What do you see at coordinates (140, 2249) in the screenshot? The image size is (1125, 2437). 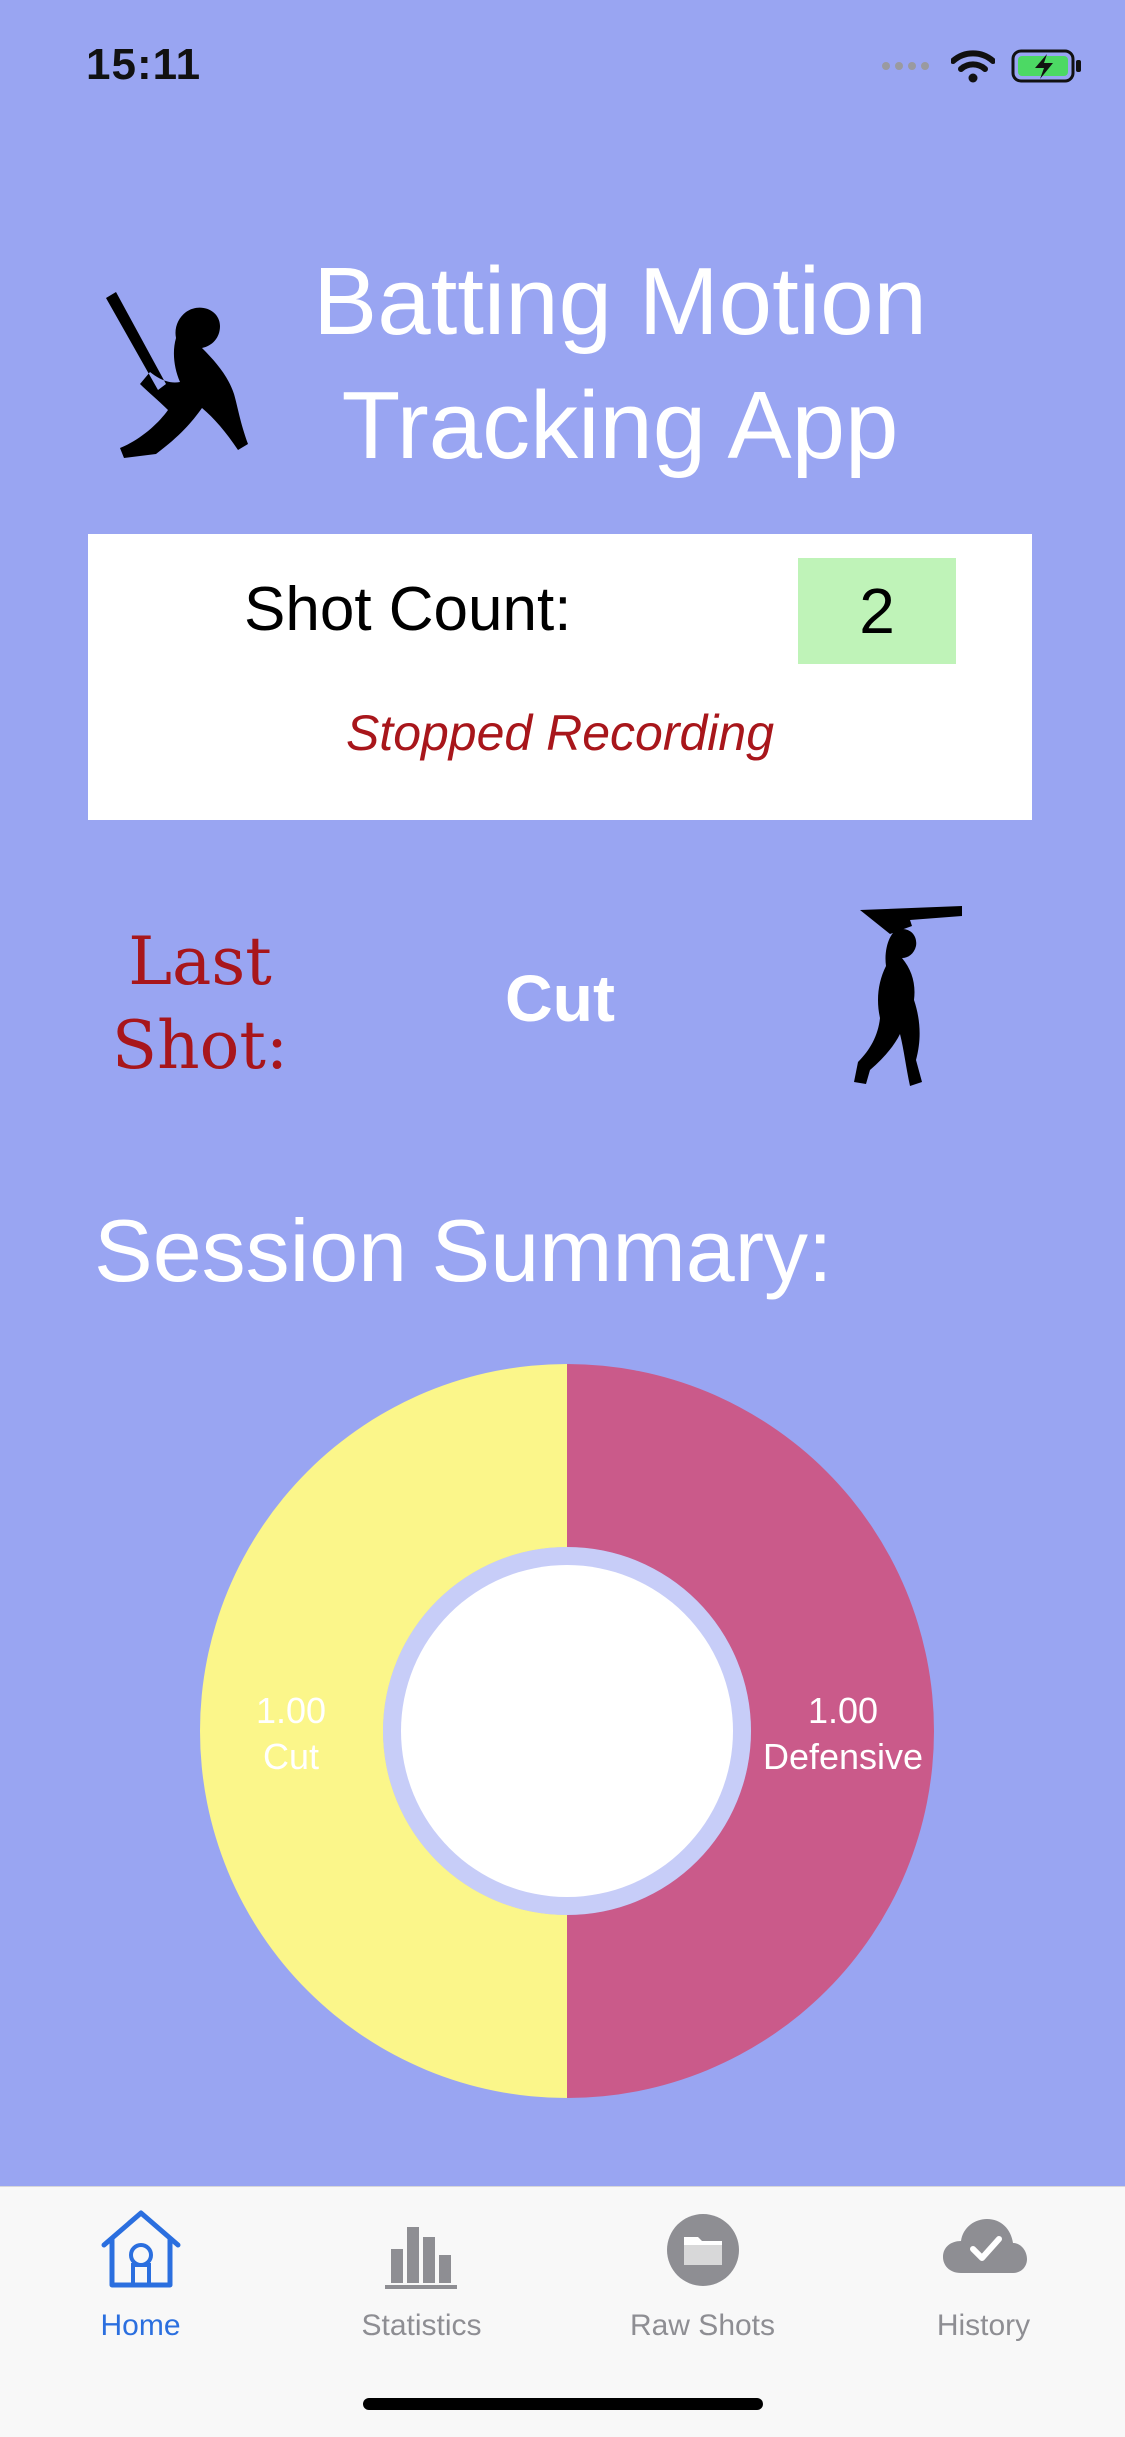 I see `home-icon` at bounding box center [140, 2249].